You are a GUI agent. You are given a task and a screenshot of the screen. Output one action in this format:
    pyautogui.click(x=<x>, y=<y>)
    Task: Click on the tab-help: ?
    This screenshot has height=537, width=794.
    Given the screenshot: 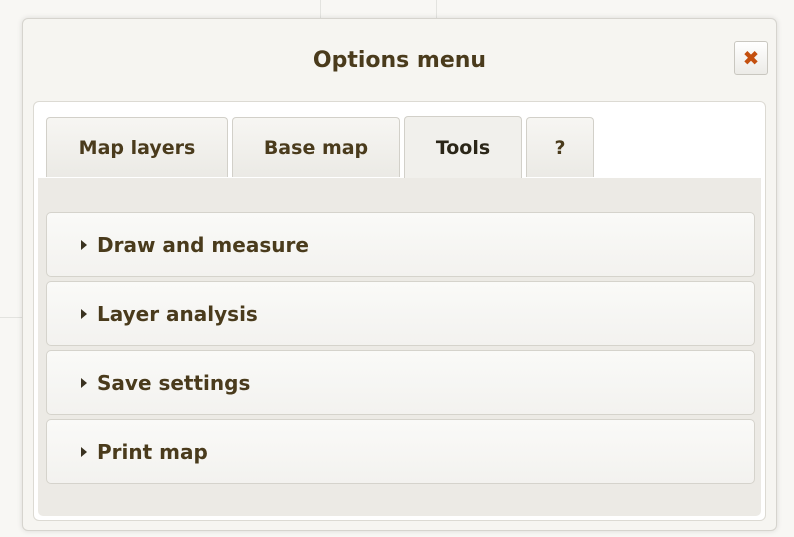 What is the action you would take?
    pyautogui.click(x=560, y=147)
    